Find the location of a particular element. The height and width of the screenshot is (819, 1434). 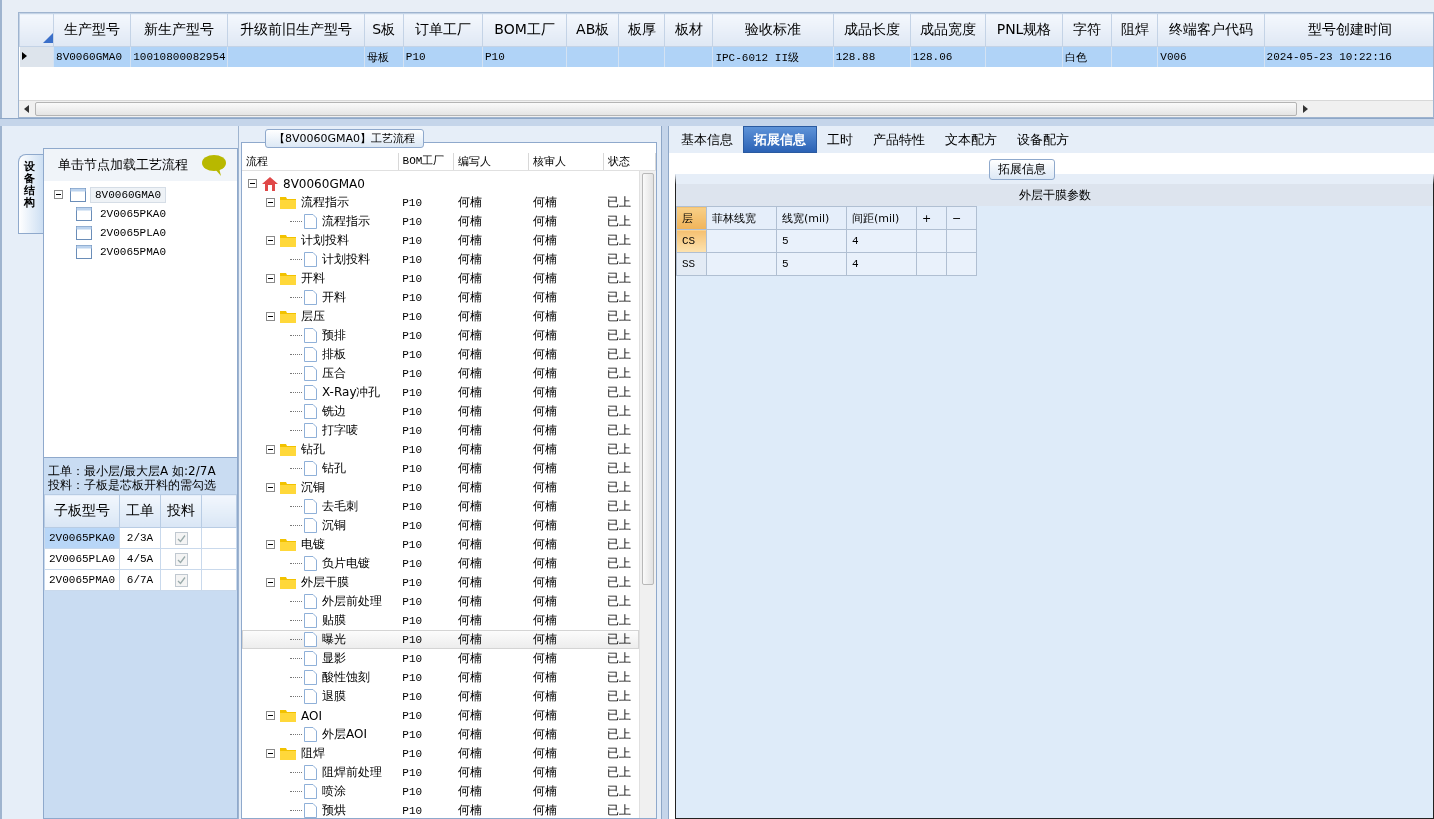

tree-item: 2V0065PMA0 is located at coordinates (133, 251).